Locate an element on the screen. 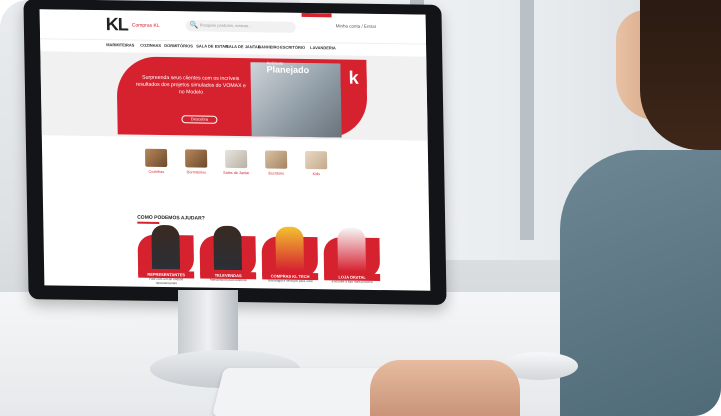 Image resolution: width=721 pixels, height=416 pixels. category-item: Salas de Jantar is located at coordinates (236, 162).